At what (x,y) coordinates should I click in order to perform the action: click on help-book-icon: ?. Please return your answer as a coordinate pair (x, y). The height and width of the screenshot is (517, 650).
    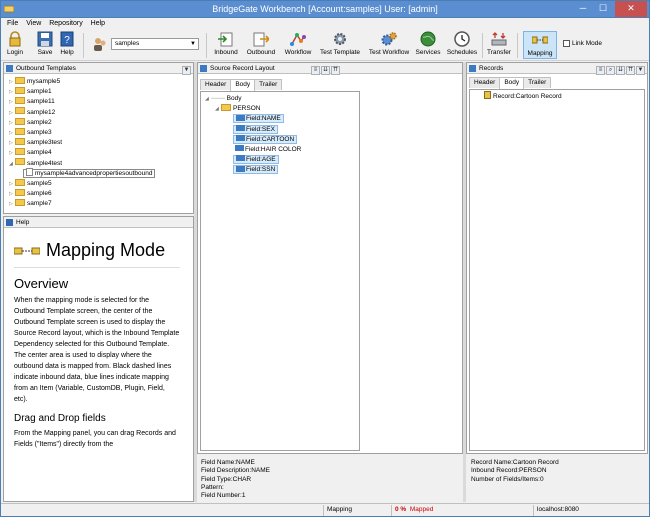
    Looking at the image, I should click on (67, 39).